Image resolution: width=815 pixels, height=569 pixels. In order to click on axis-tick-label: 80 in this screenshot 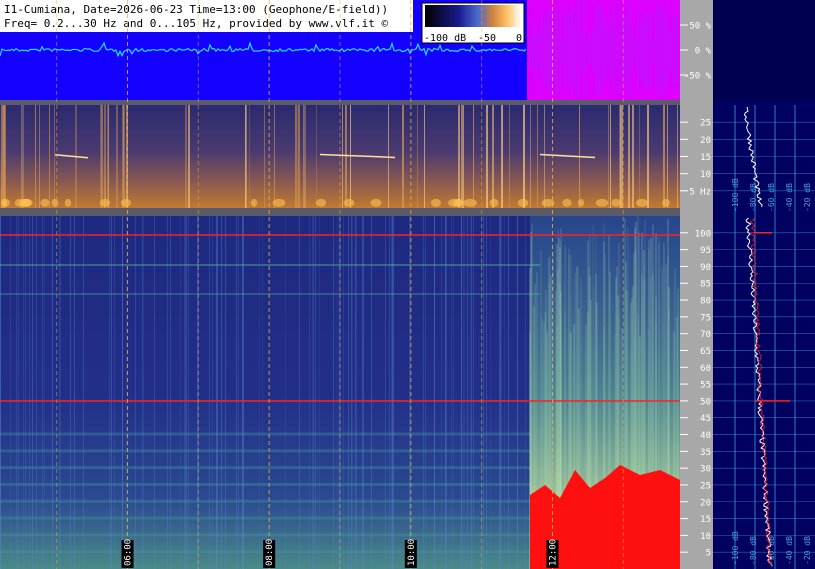, I will do `click(705, 302)`.